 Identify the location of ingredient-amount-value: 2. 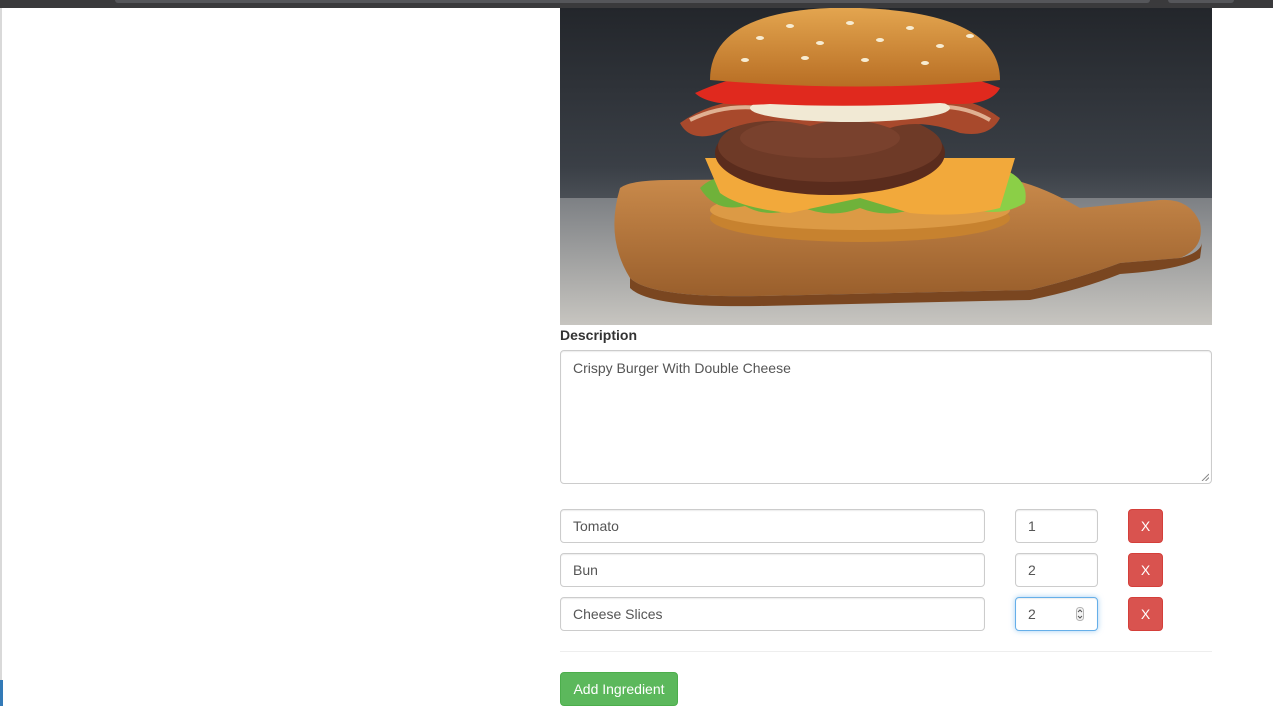
(1032, 614).